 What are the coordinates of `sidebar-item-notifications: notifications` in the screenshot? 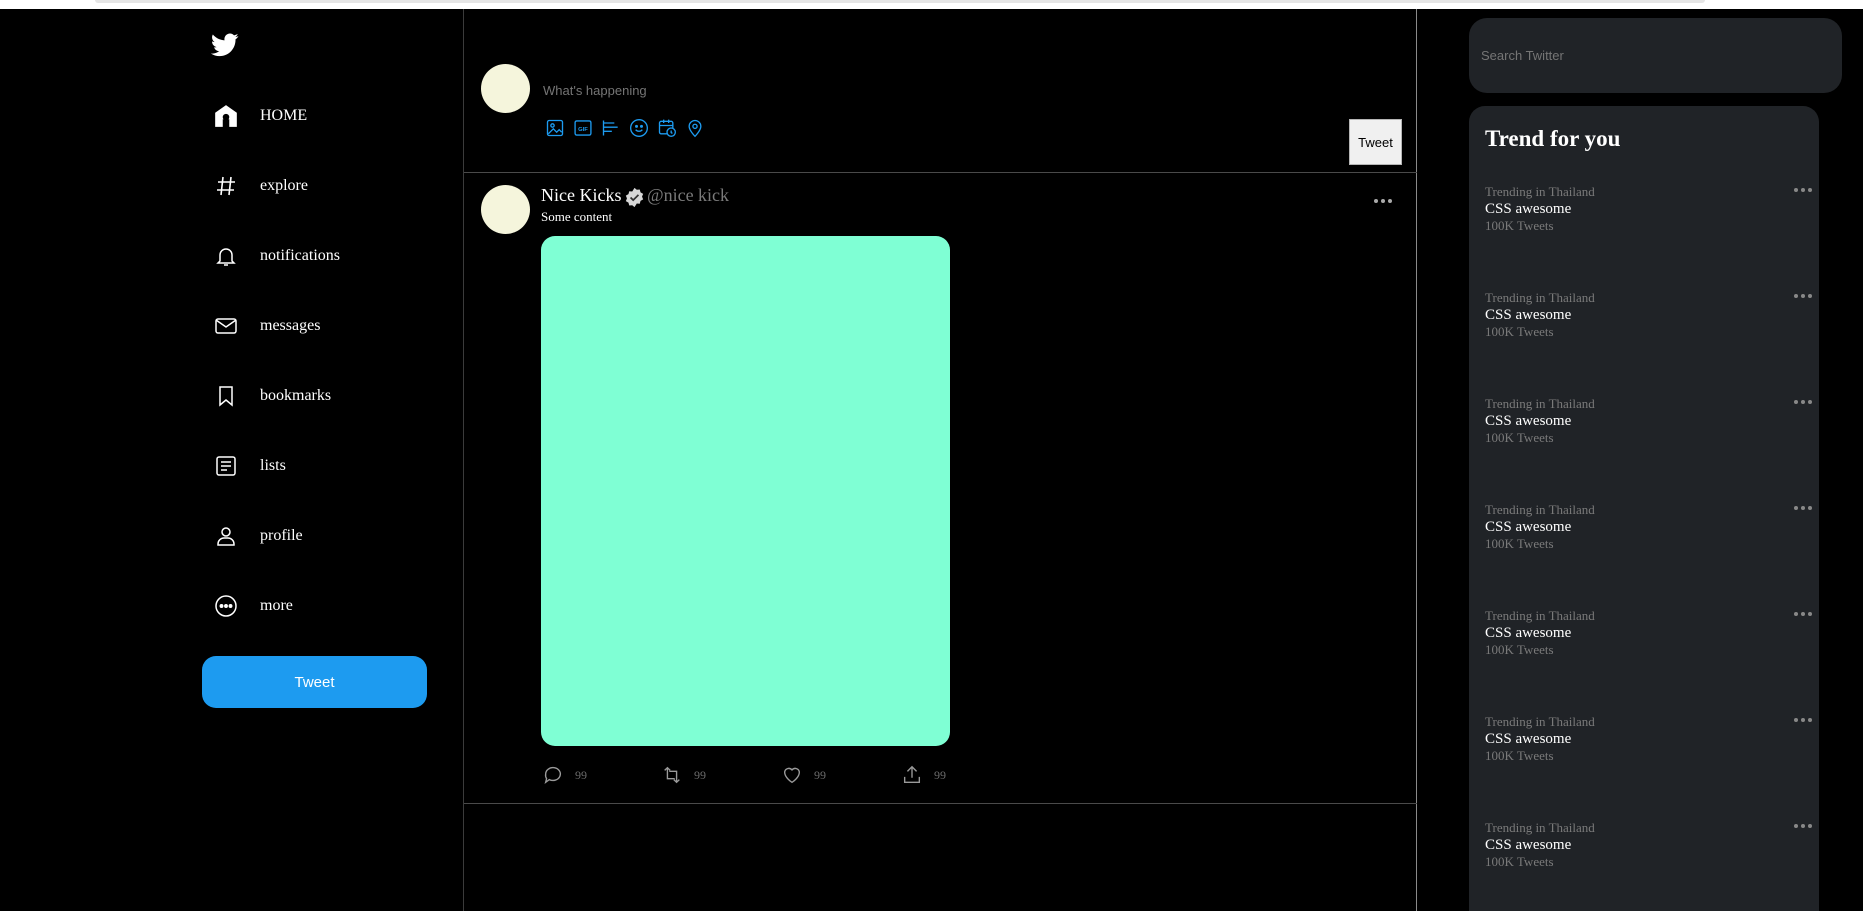 It's located at (311, 256).